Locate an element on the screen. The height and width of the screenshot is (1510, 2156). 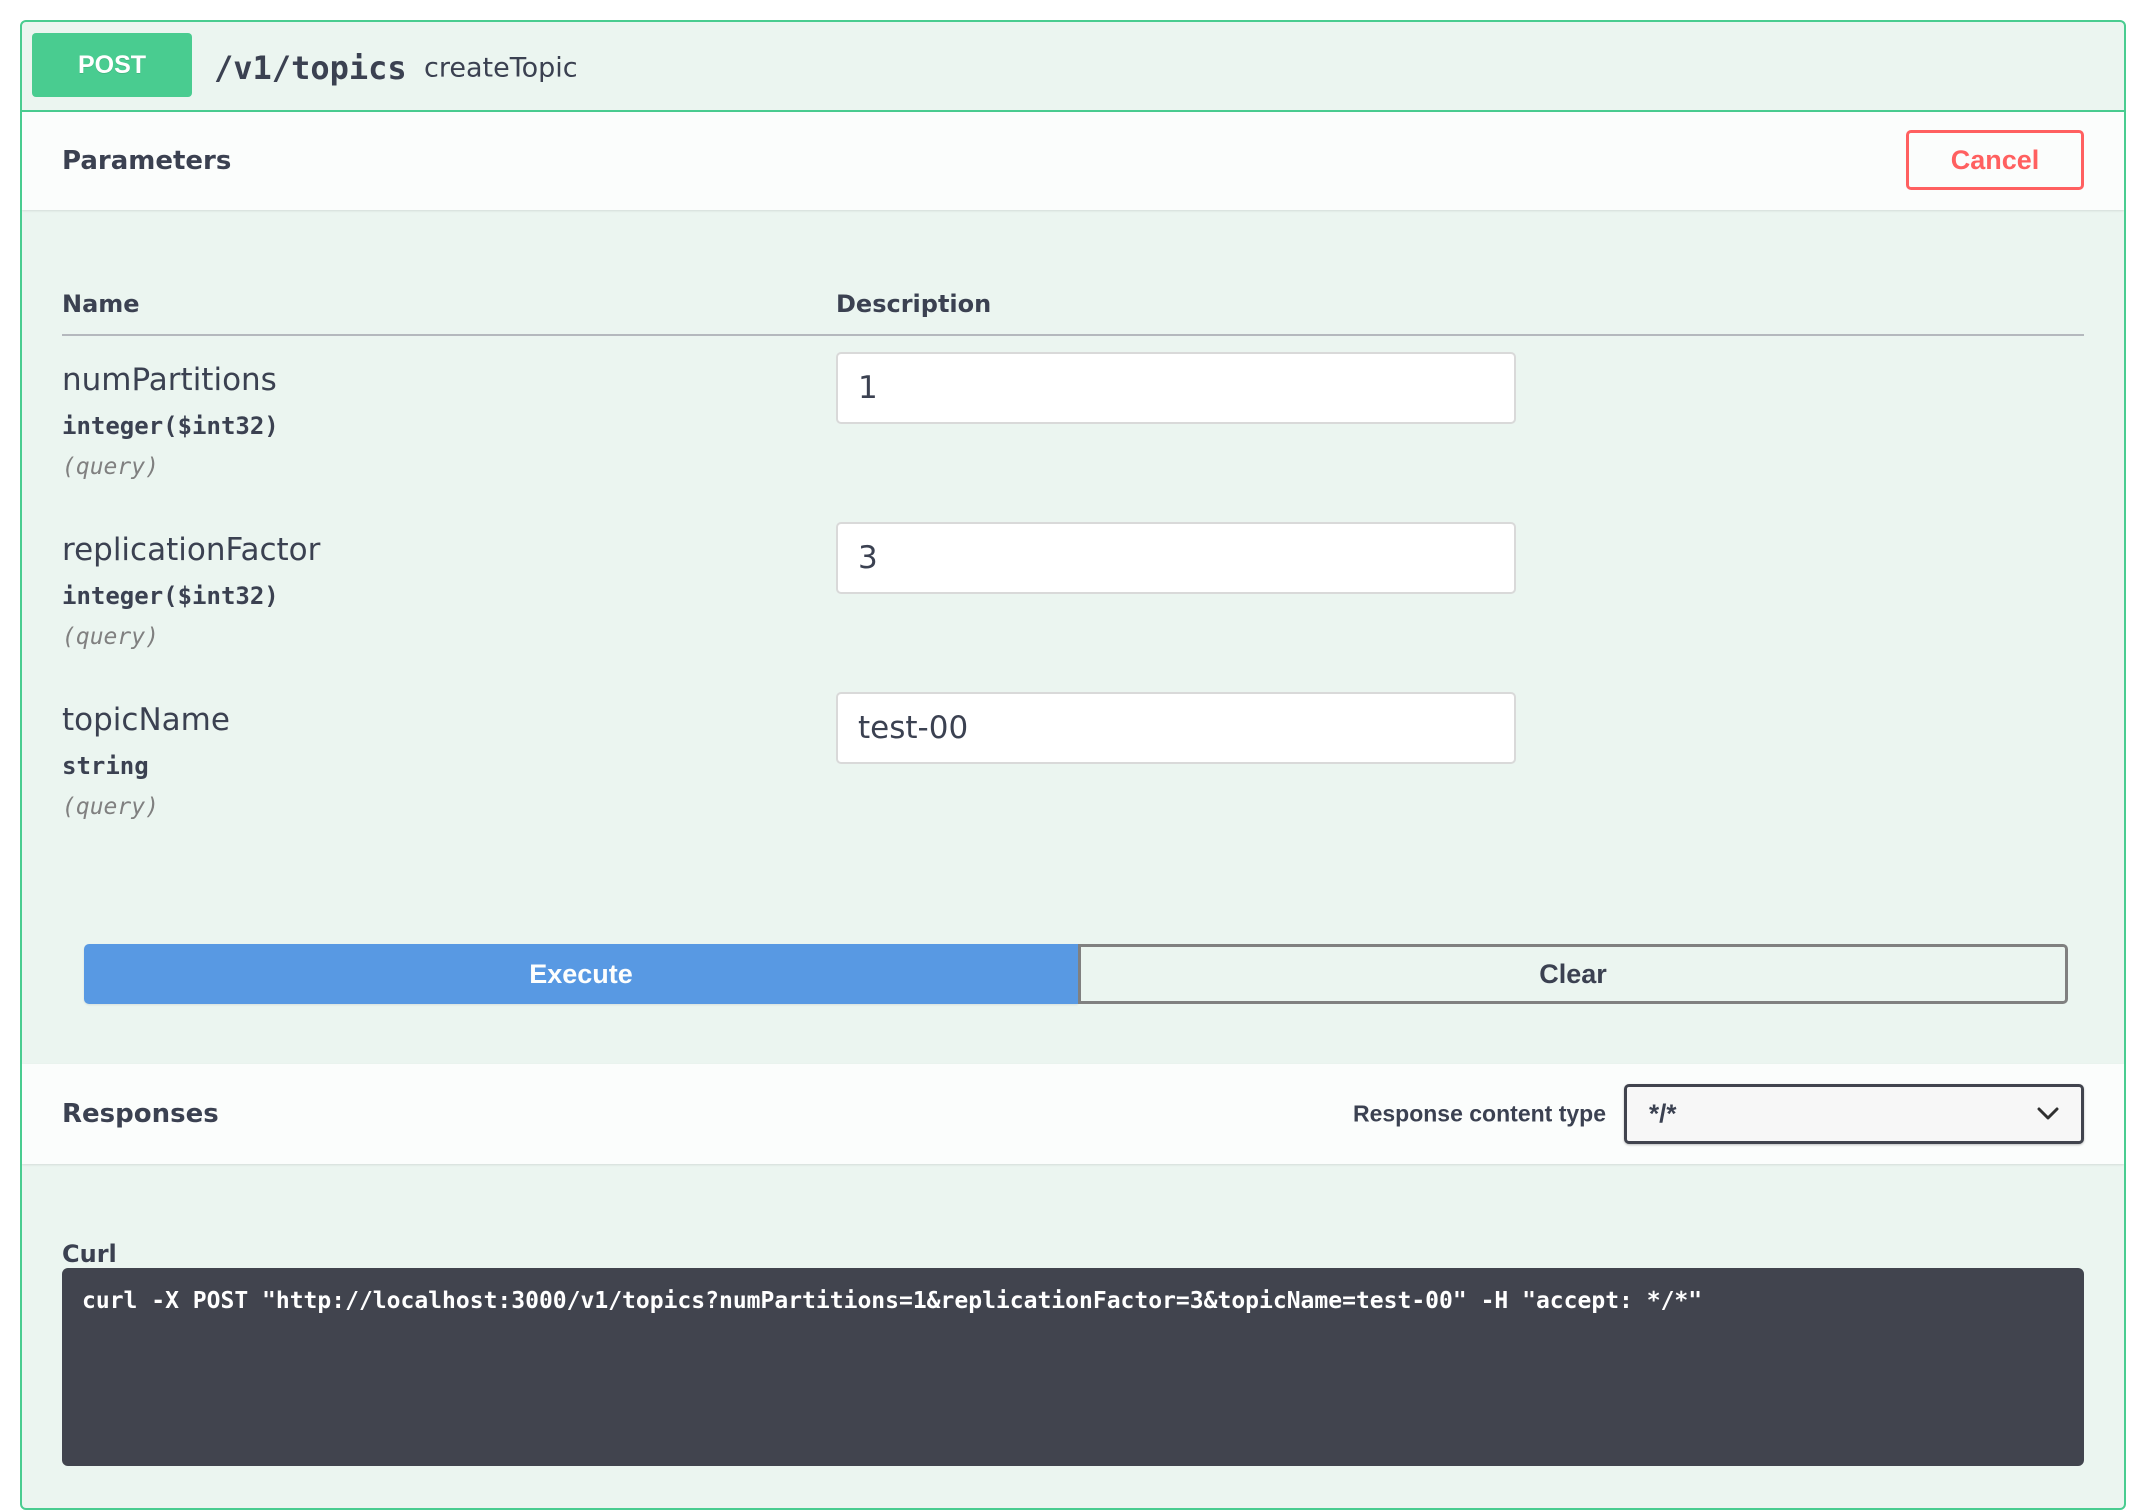
method-badge: POST is located at coordinates (112, 65).